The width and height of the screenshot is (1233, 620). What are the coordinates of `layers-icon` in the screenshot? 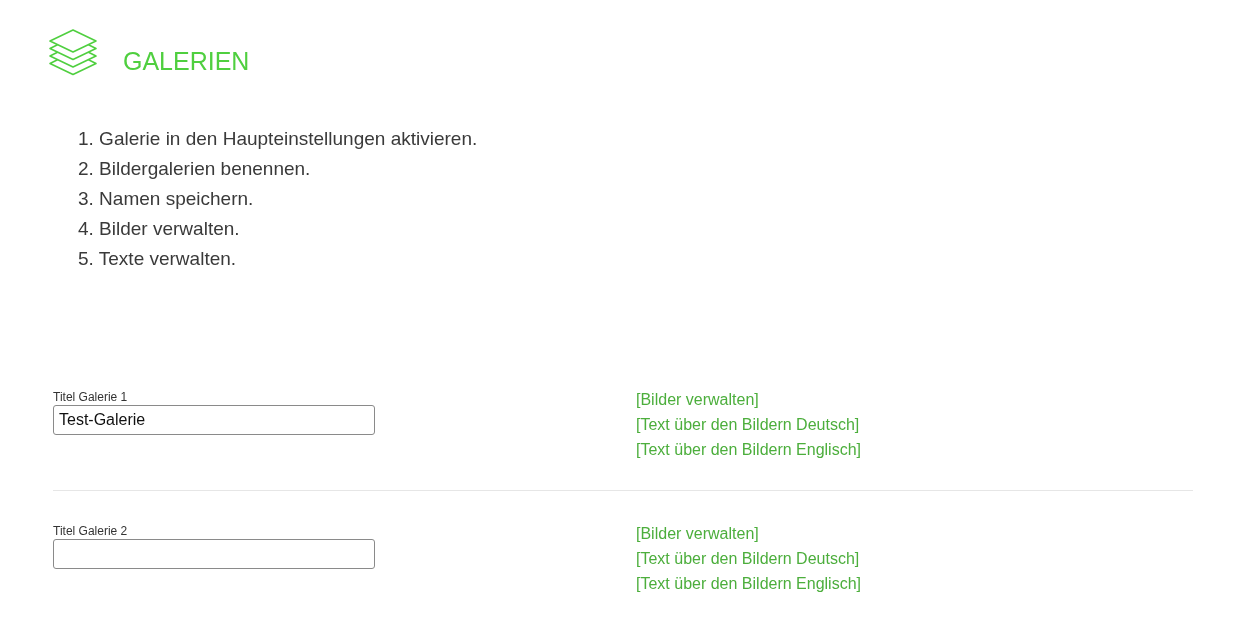 It's located at (73, 53).